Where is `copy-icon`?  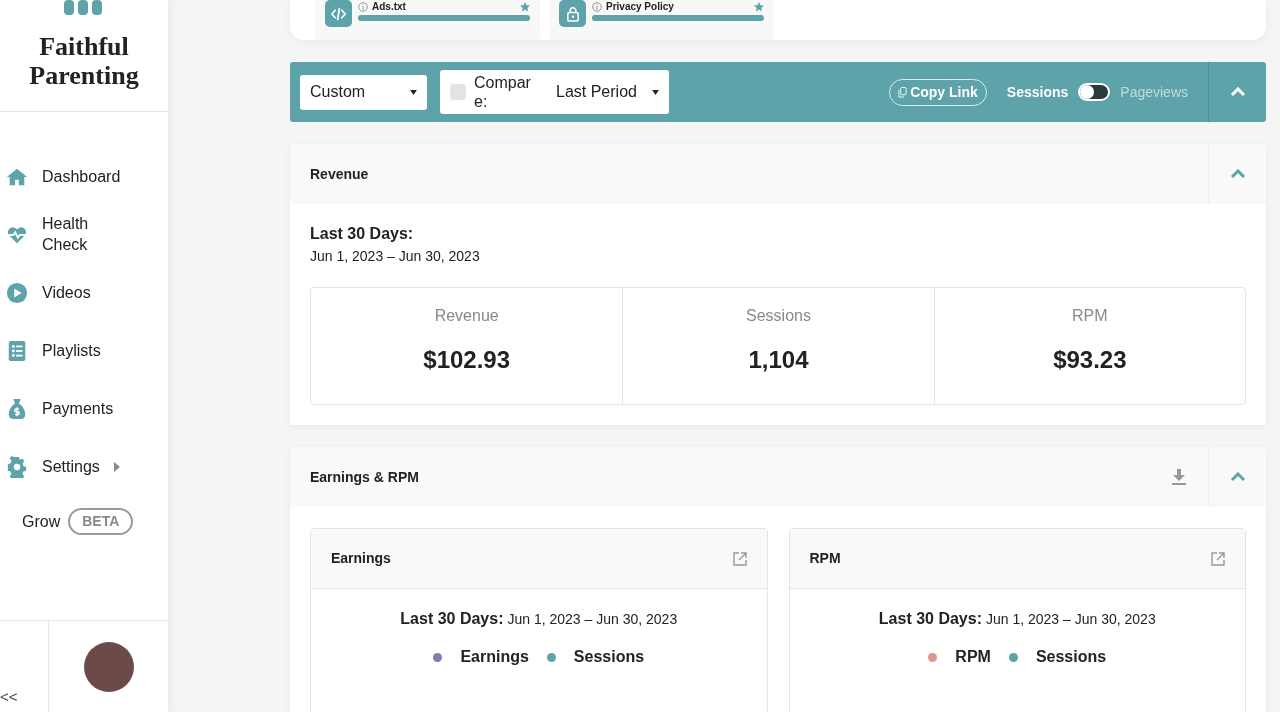
copy-icon is located at coordinates (903, 92).